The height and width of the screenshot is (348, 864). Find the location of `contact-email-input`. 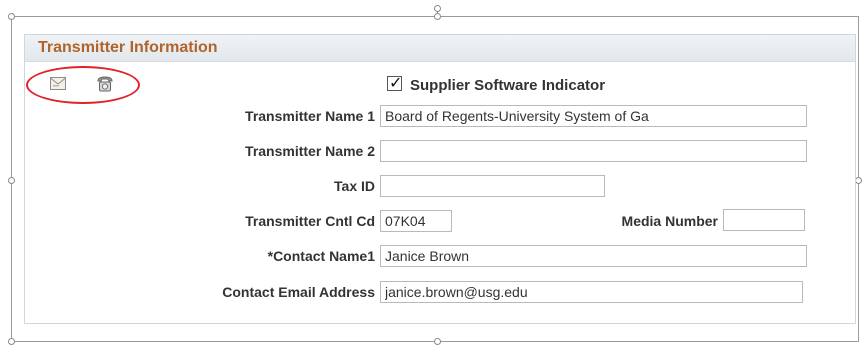

contact-email-input is located at coordinates (591, 292).